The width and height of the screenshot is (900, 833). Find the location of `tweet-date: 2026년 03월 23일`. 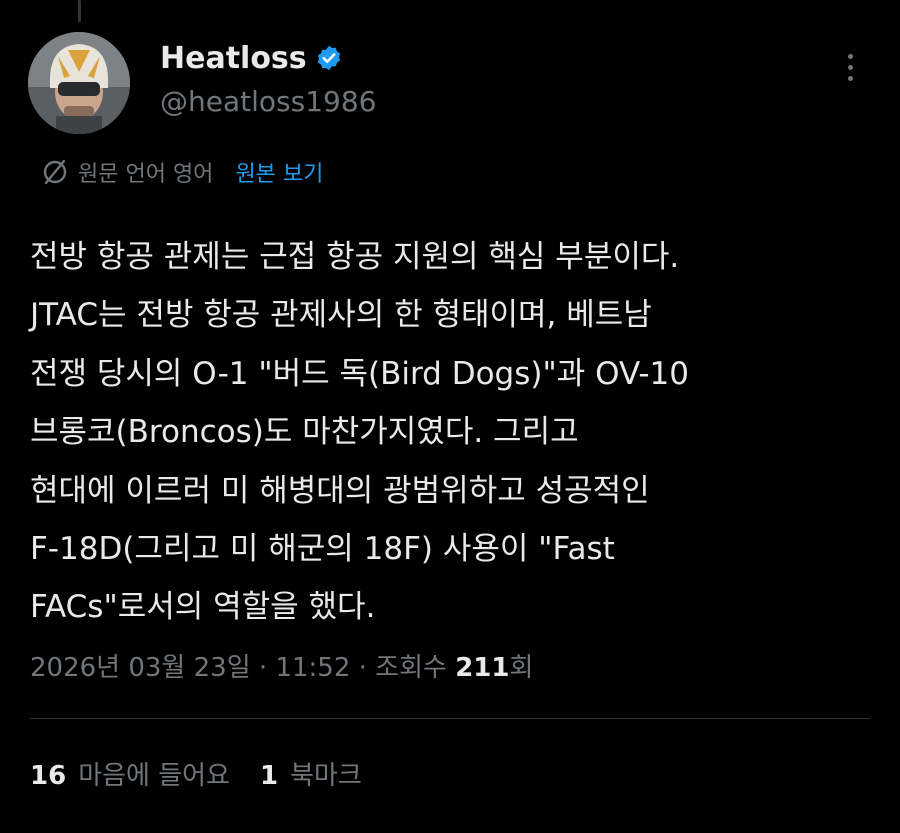

tweet-date: 2026년 03월 23일 is located at coordinates (140, 668).